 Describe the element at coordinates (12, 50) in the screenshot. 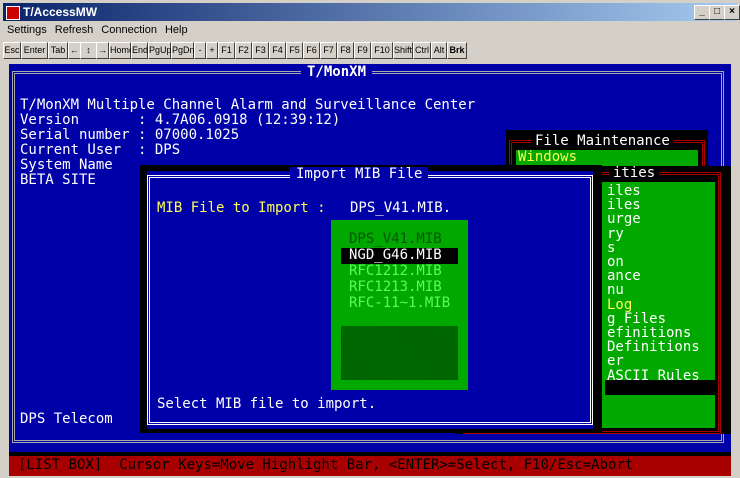

I see `key-esc: Esc` at that location.